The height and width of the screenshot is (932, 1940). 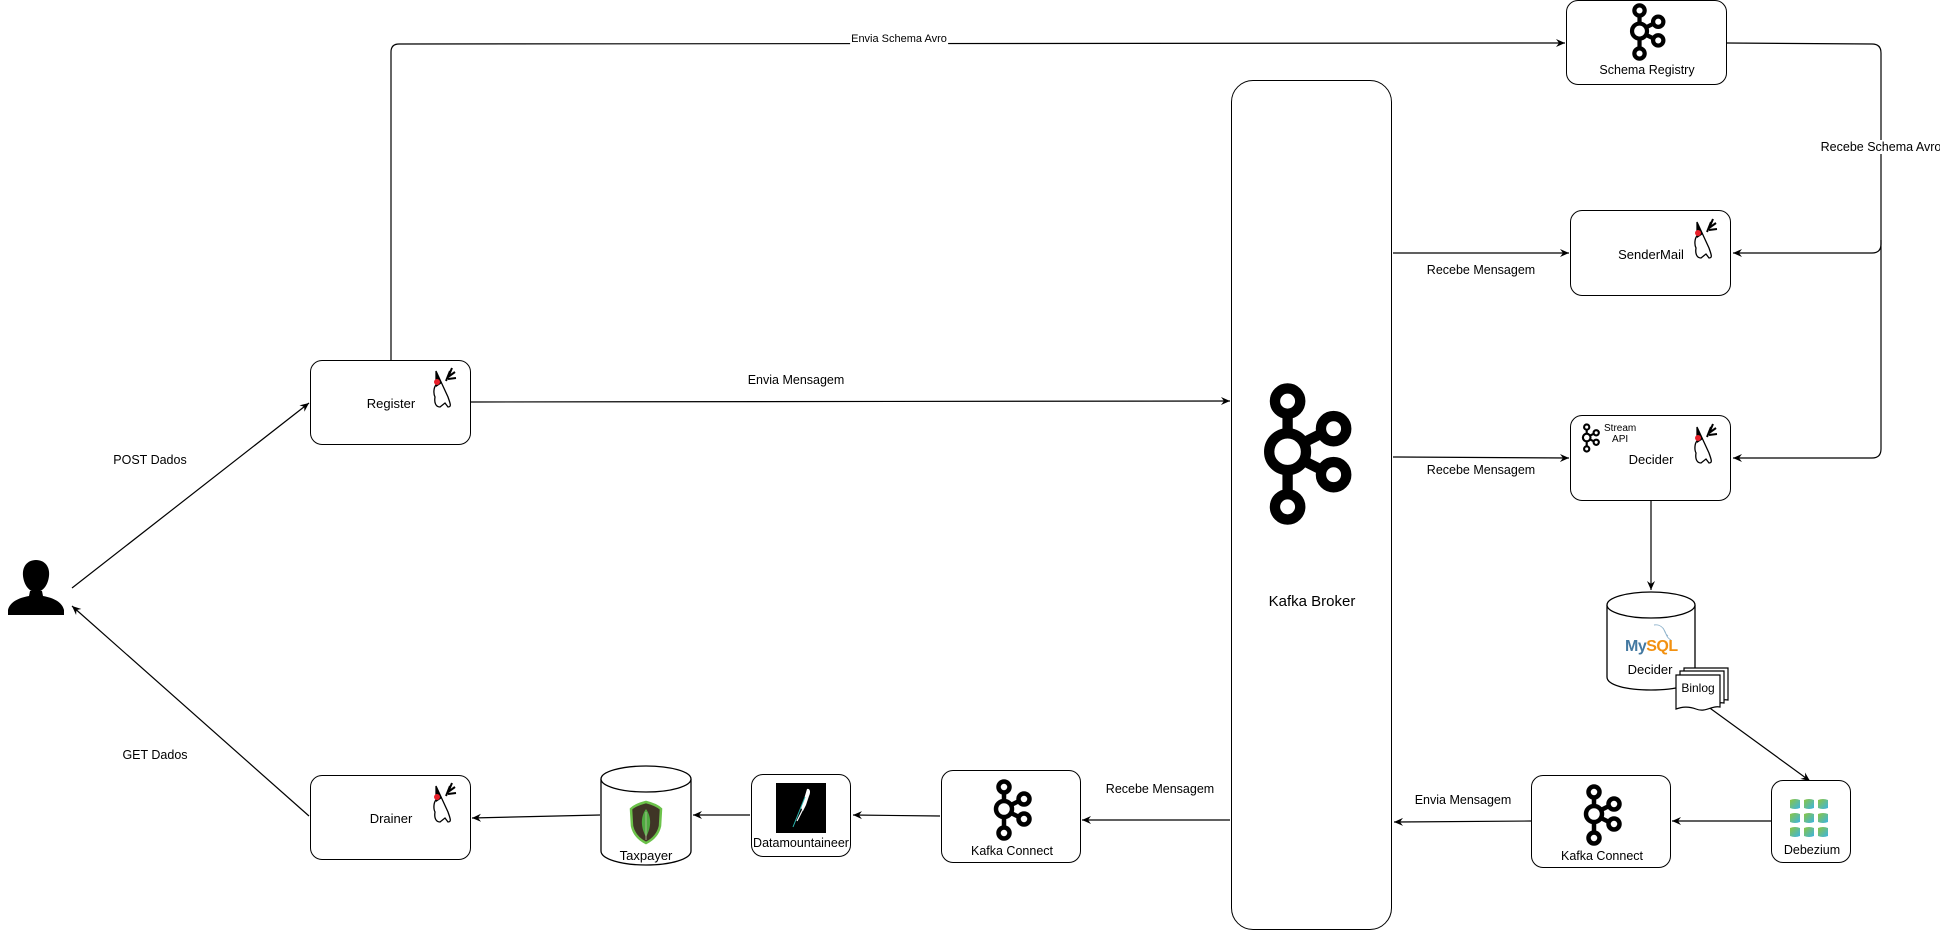 What do you see at coordinates (801, 808) in the screenshot?
I see `datamountaineer-icon` at bounding box center [801, 808].